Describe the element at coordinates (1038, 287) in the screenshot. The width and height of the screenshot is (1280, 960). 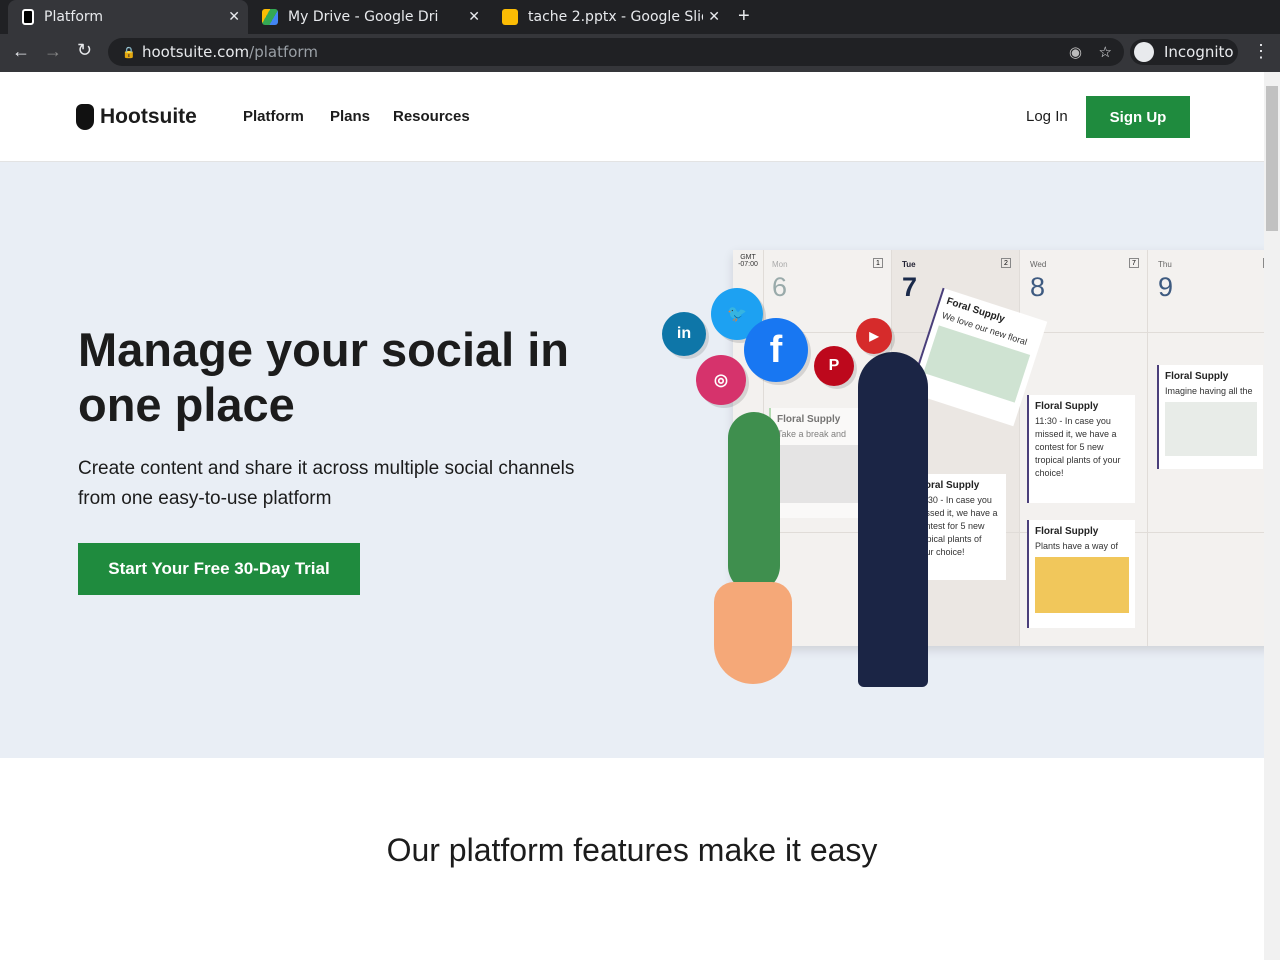
I see `day-number: 8` at that location.